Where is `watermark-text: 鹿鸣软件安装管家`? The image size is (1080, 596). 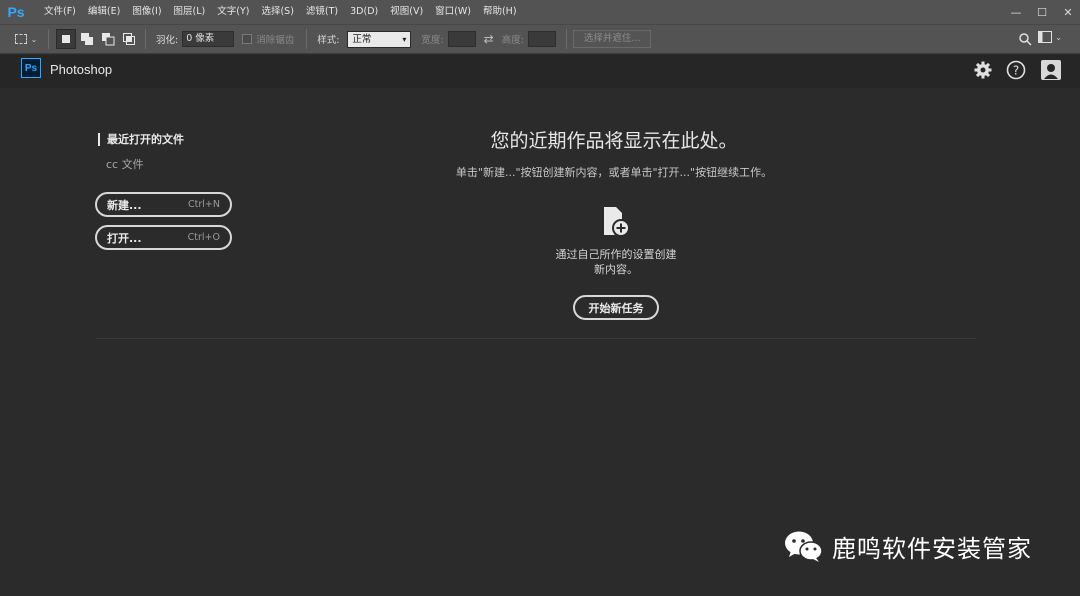
watermark-text: 鹿鸣软件安装管家 is located at coordinates (932, 549).